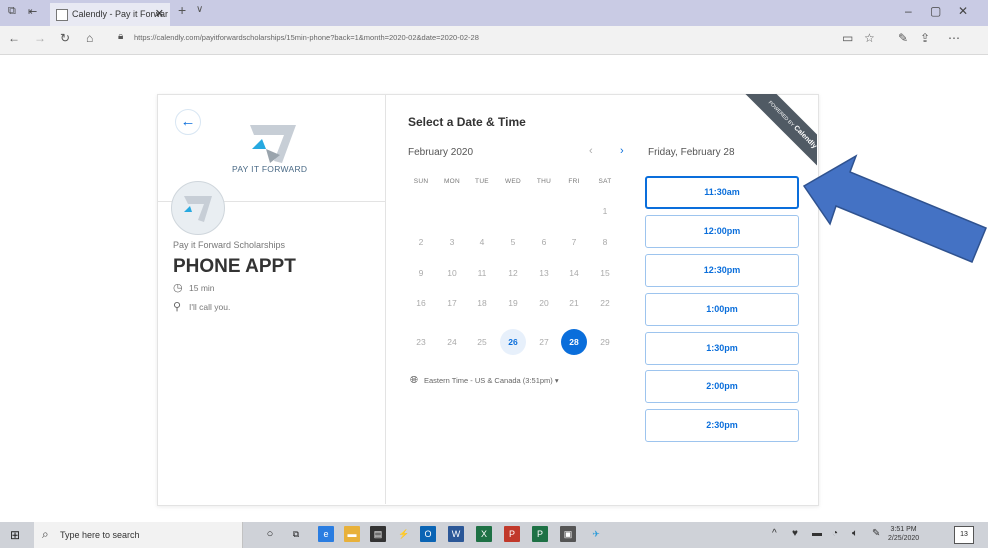  I want to click on next-month-icon: ›, so click(622, 151).